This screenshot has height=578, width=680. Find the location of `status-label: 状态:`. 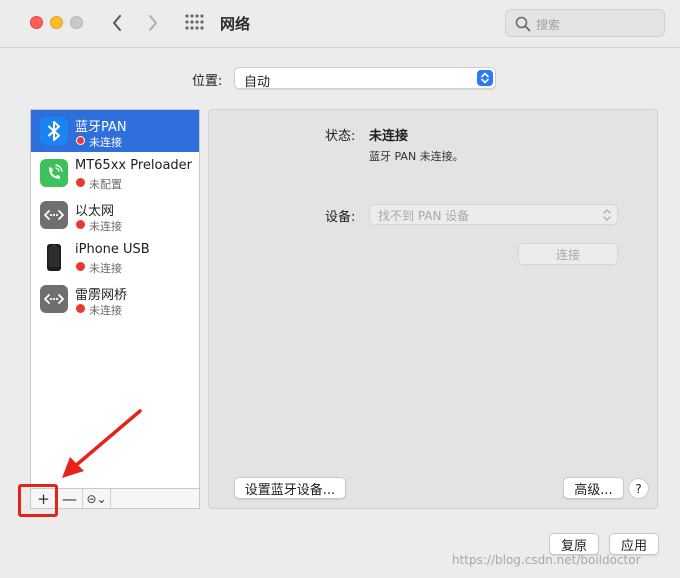

status-label: 状态: is located at coordinates (340, 136).